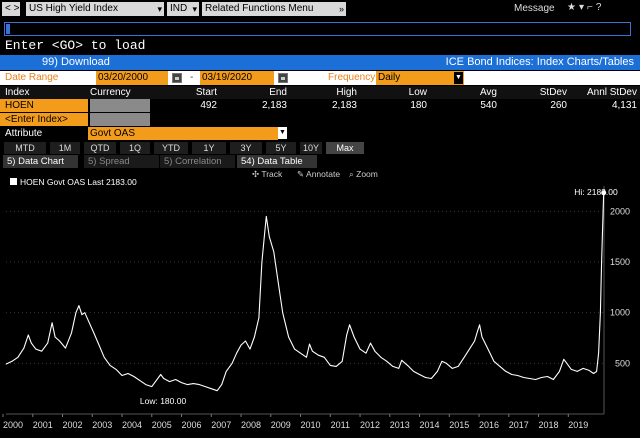 The image size is (640, 438). Describe the element at coordinates (591, 7) in the screenshot. I see `dashes-icon: ⌐` at that location.